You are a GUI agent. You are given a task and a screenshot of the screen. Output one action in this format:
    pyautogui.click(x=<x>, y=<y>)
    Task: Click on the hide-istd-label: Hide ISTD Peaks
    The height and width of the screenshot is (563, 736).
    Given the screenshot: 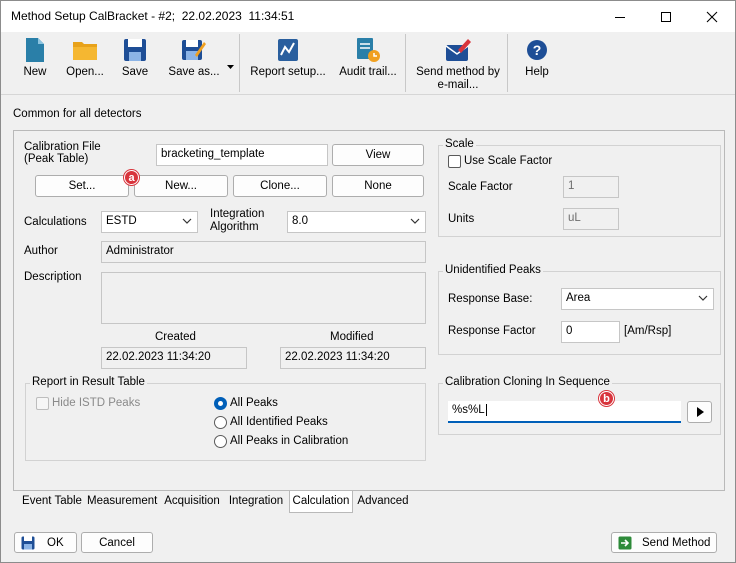 What is the action you would take?
    pyautogui.click(x=96, y=403)
    